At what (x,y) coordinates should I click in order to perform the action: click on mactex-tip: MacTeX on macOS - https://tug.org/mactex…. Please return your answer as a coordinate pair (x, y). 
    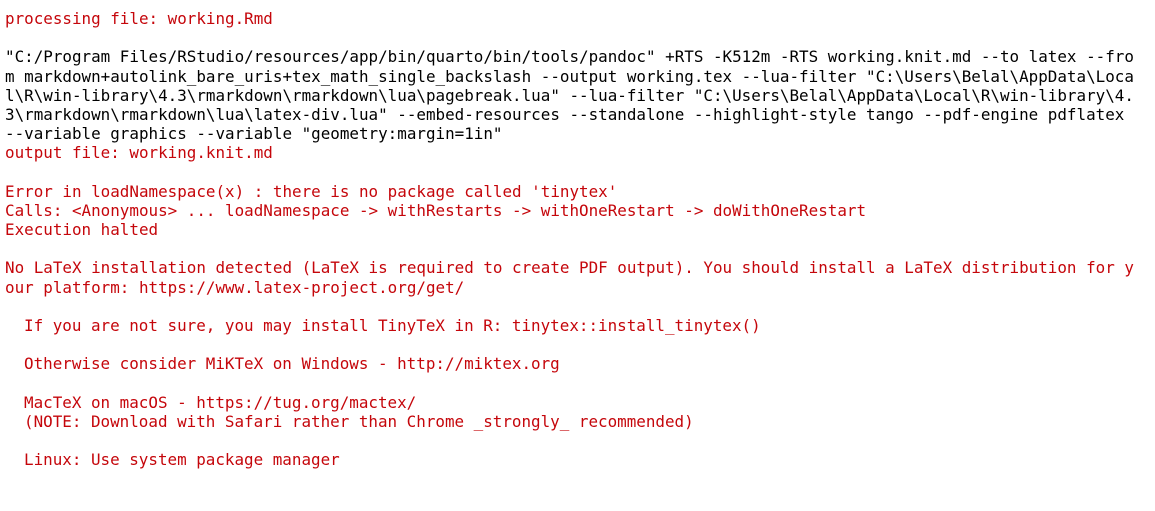
    Looking at the image, I should click on (220, 402).